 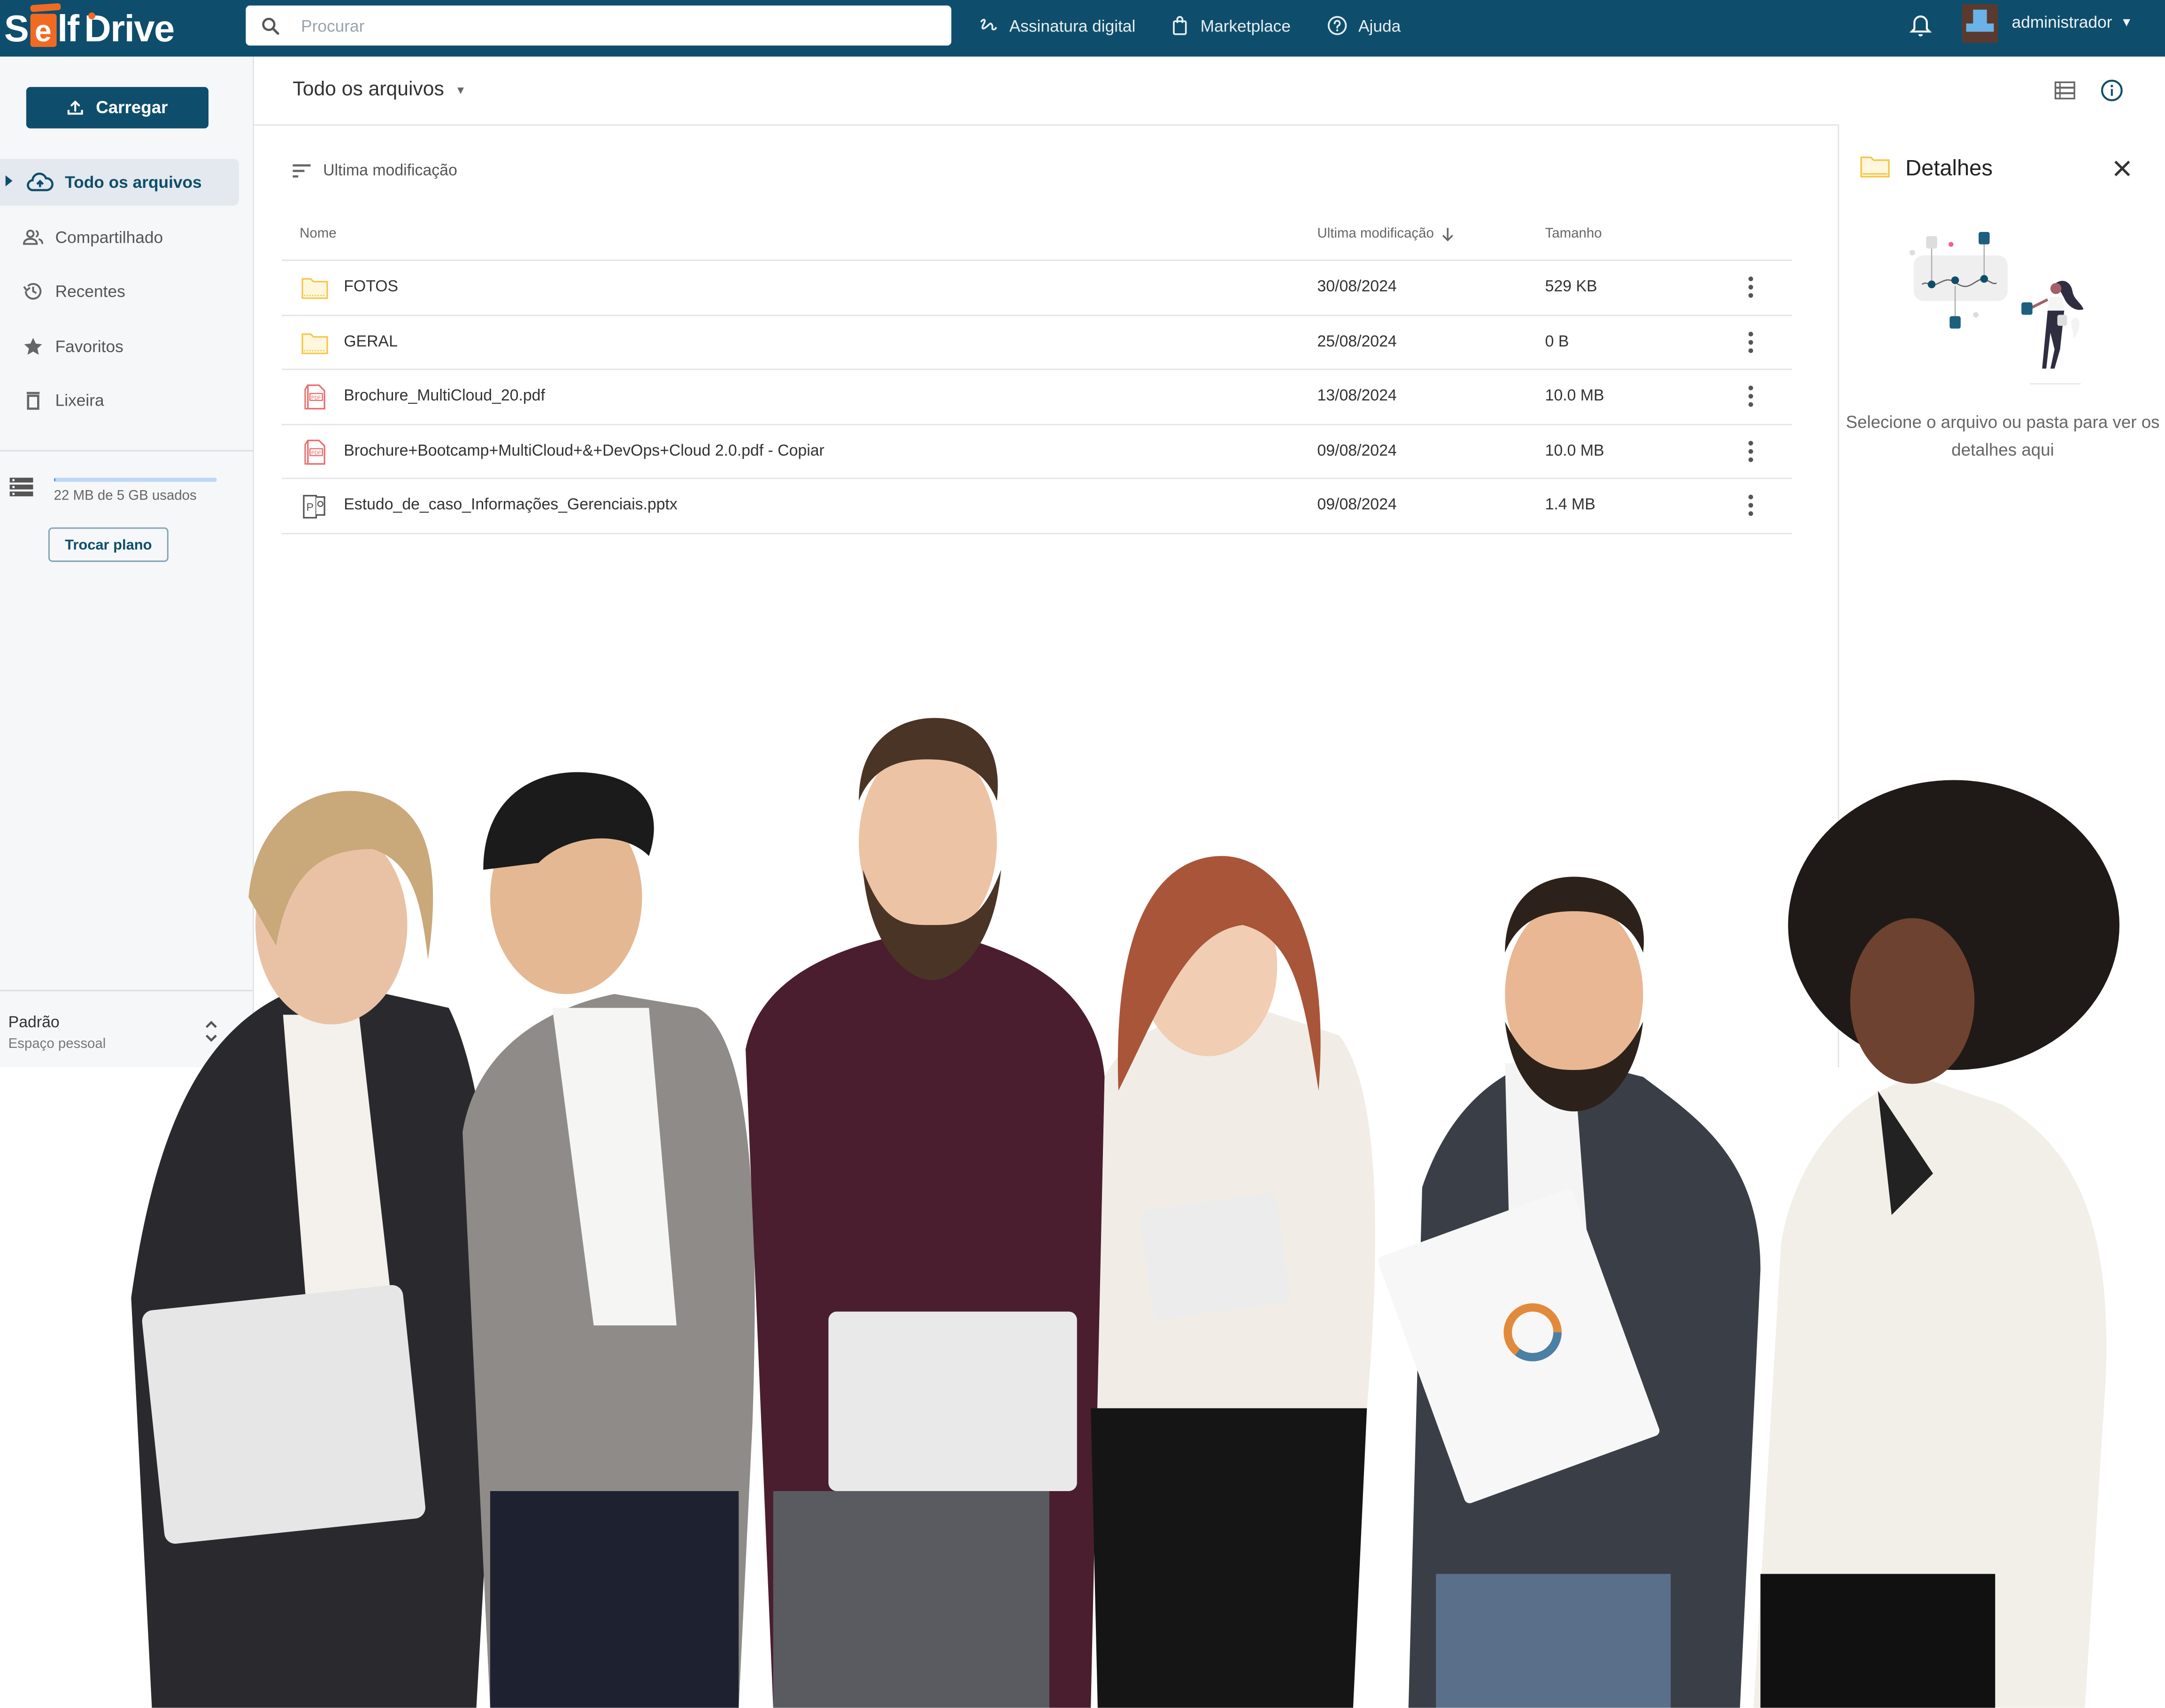 I want to click on column-header-size: Tamanho, so click(x=1573, y=233).